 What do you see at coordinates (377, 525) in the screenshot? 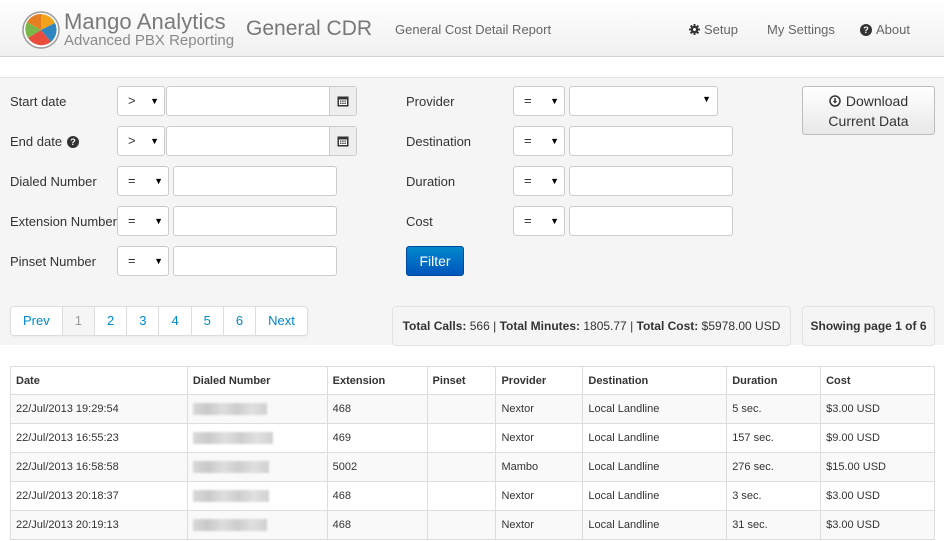
I see `cell-extension: 468` at bounding box center [377, 525].